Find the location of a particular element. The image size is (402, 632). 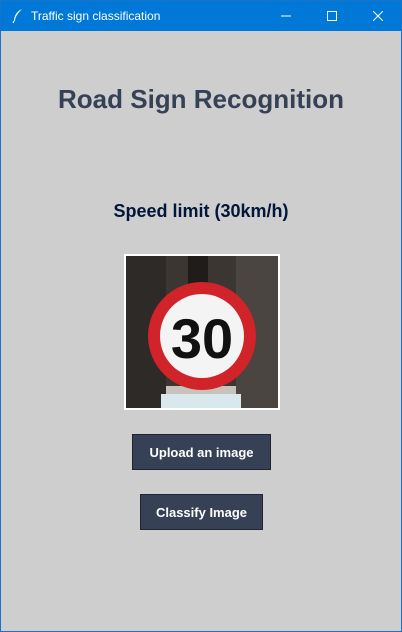

sign-number: 30 is located at coordinates (202, 338).